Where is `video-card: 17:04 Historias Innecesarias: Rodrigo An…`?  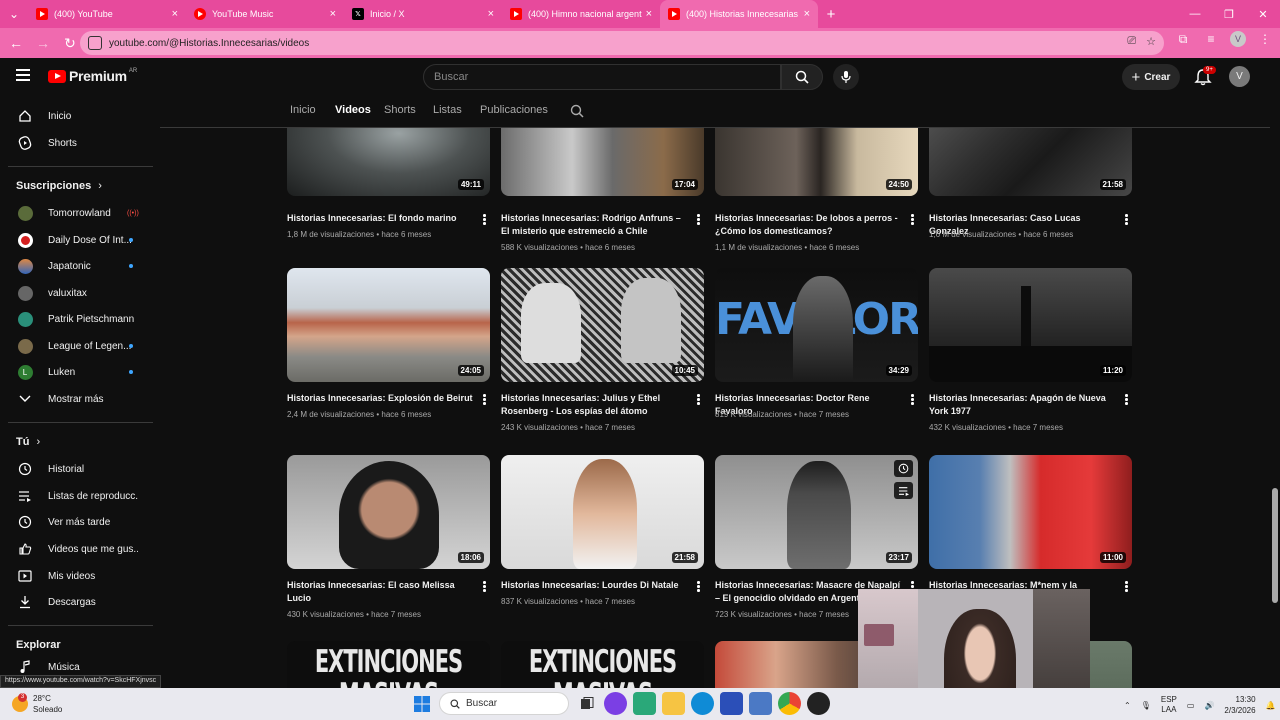 video-card: 17:04 Historias Innecesarias: Rodrigo An… is located at coordinates (603, 190).